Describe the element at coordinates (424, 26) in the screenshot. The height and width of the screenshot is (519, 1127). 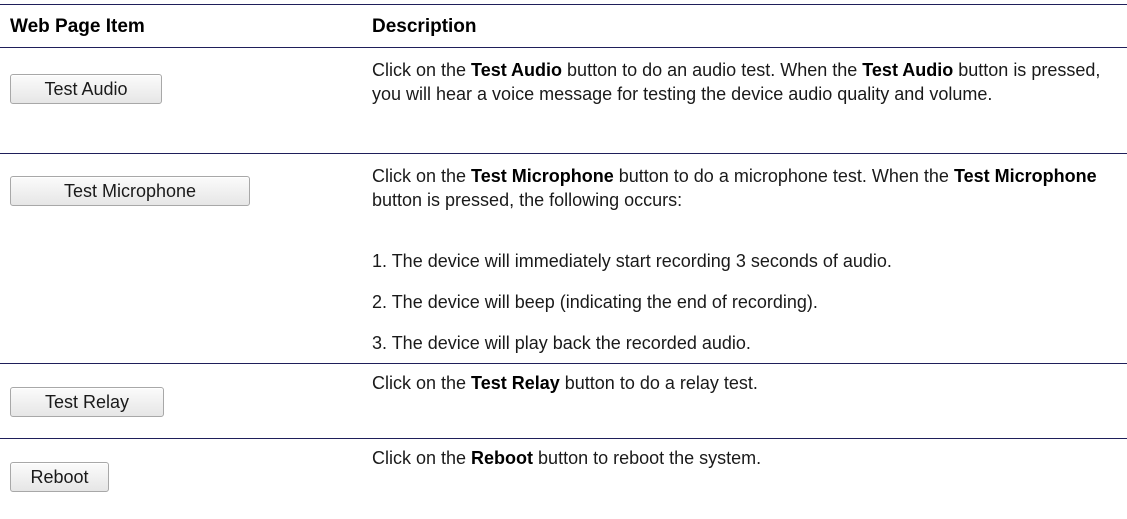
I see `column-header-description: Description` at that location.